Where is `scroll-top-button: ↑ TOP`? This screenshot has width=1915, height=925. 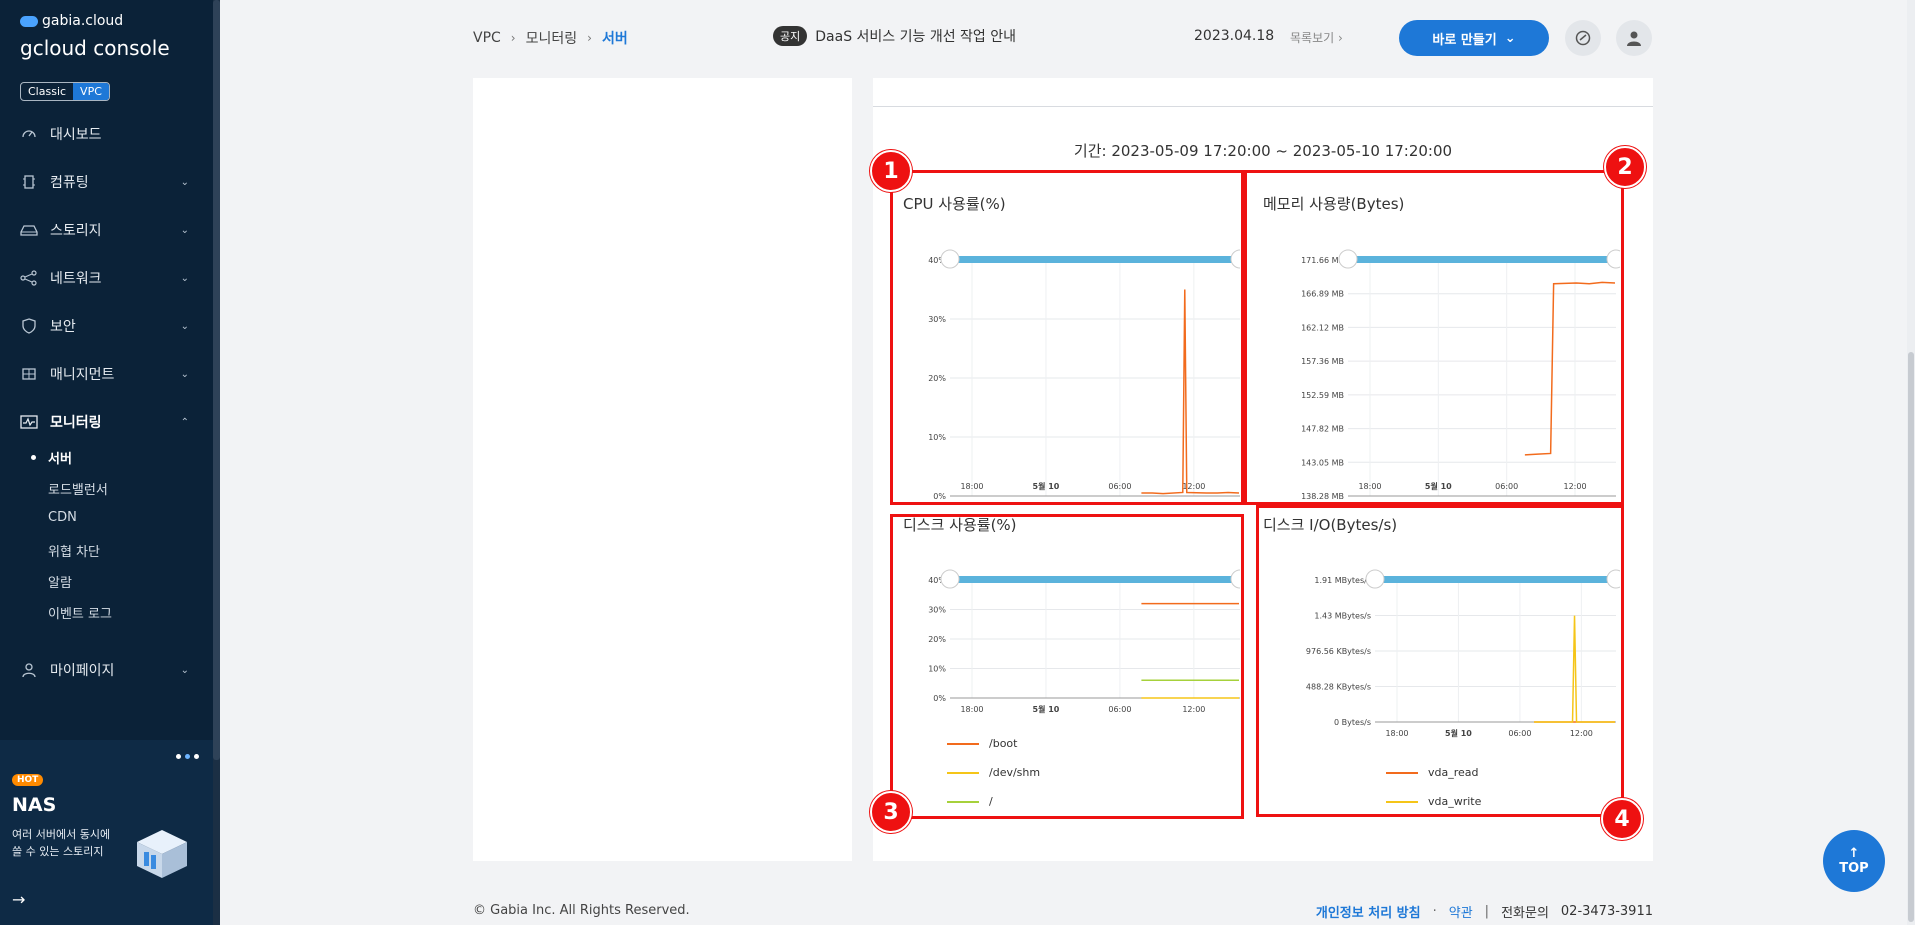
scroll-top-button: ↑ TOP is located at coordinates (1854, 861).